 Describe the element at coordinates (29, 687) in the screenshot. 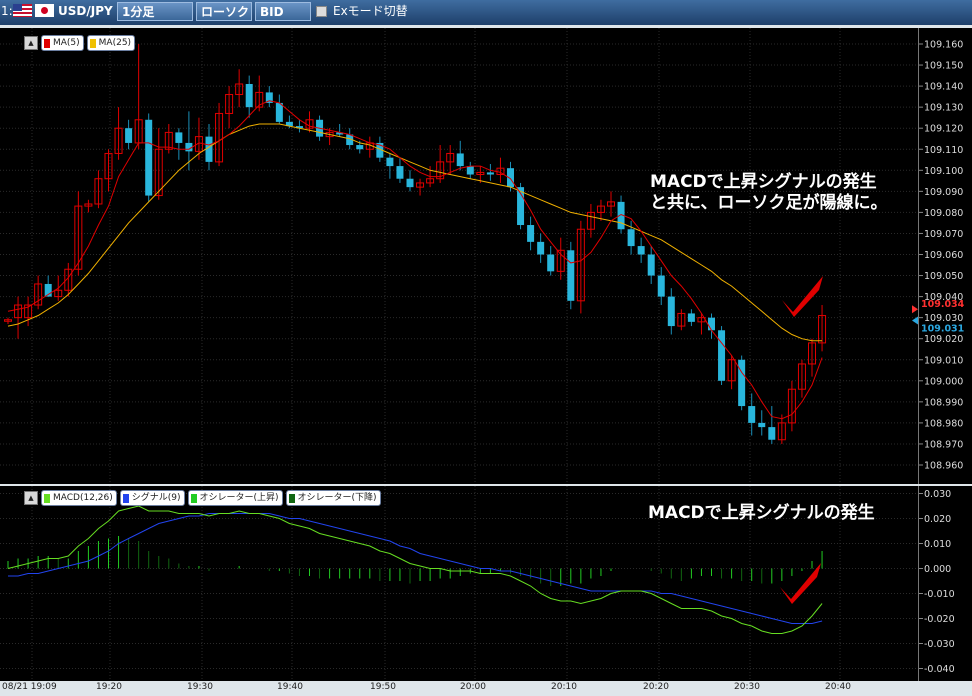

I see `time-axis-label: 08/21 19:09` at that location.